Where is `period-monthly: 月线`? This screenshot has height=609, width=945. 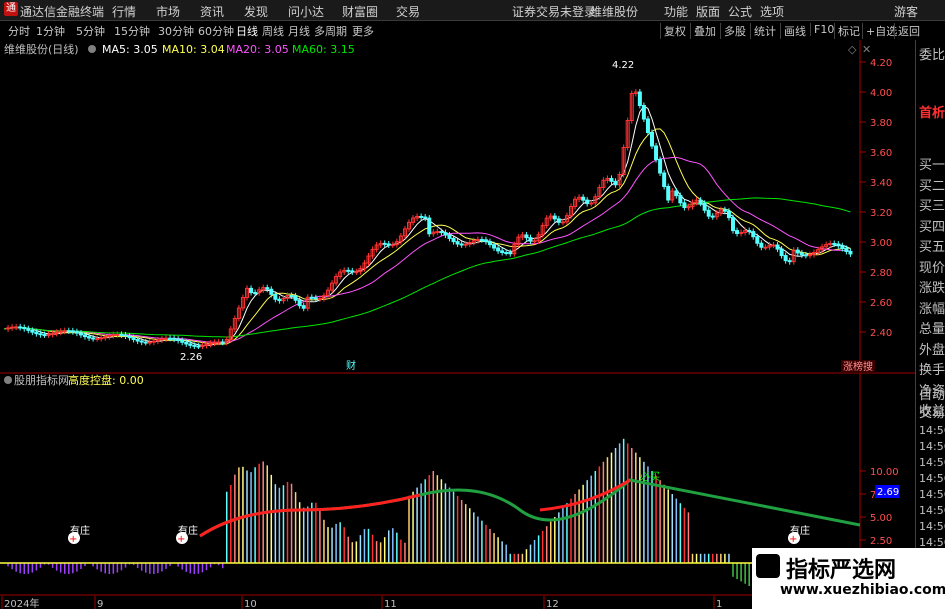
period-monthly: 月线 is located at coordinates (299, 31).